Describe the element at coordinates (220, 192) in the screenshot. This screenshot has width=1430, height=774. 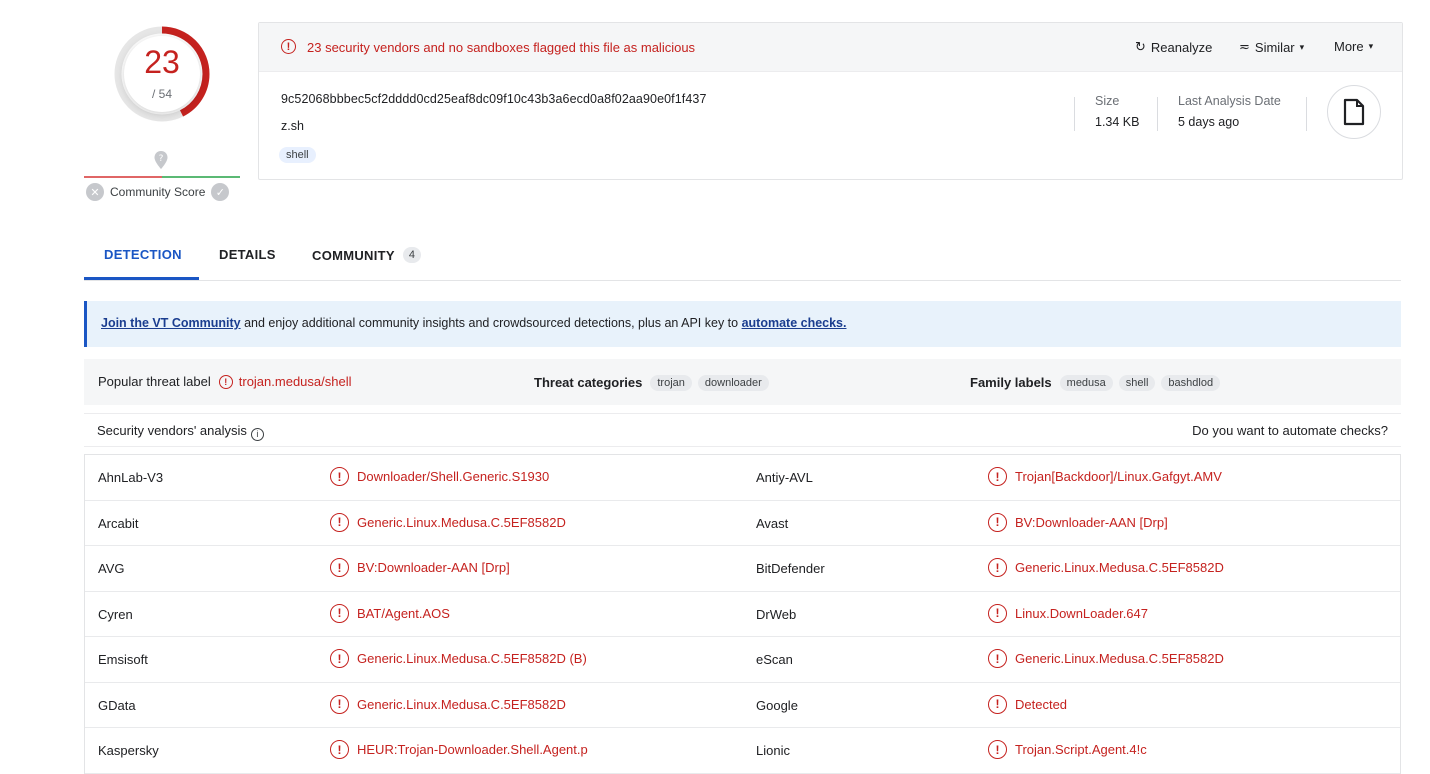
I see `vote-harmless-icon: ✓` at that location.